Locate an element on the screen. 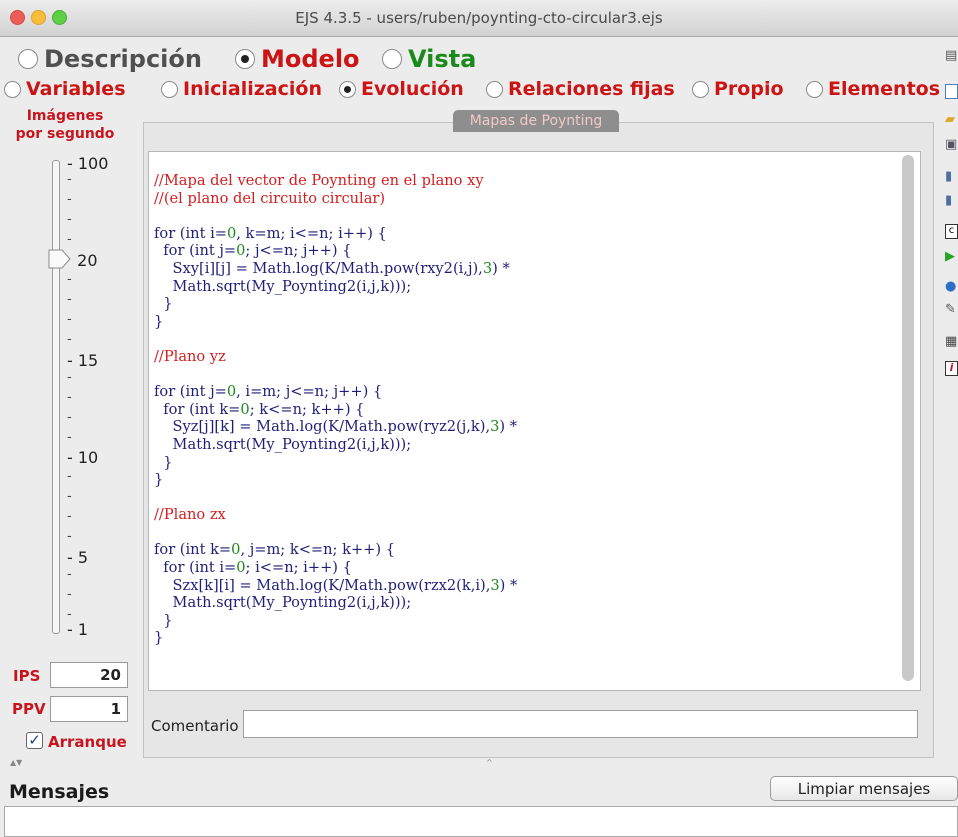  slider-tick-1: - 1 is located at coordinates (78, 629).